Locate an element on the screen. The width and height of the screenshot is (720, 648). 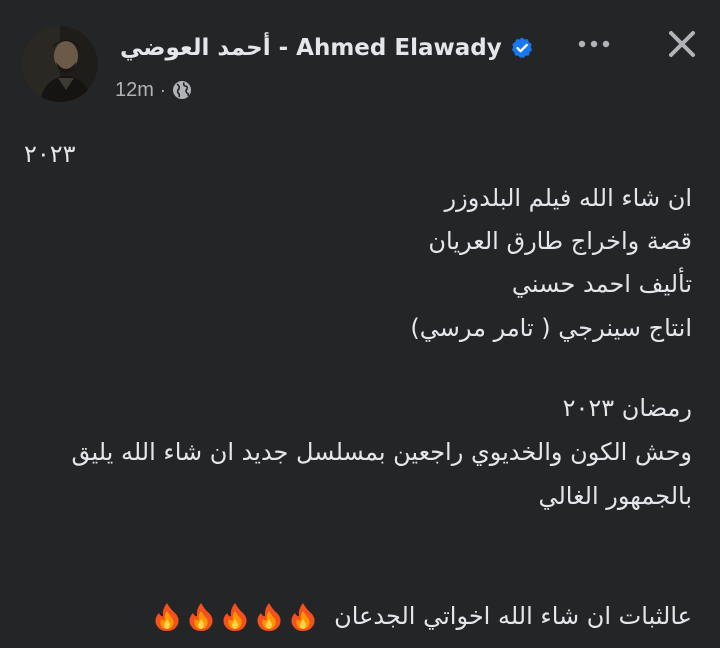
post-line-3: تأليف احمد حسني is located at coordinates (601, 284).